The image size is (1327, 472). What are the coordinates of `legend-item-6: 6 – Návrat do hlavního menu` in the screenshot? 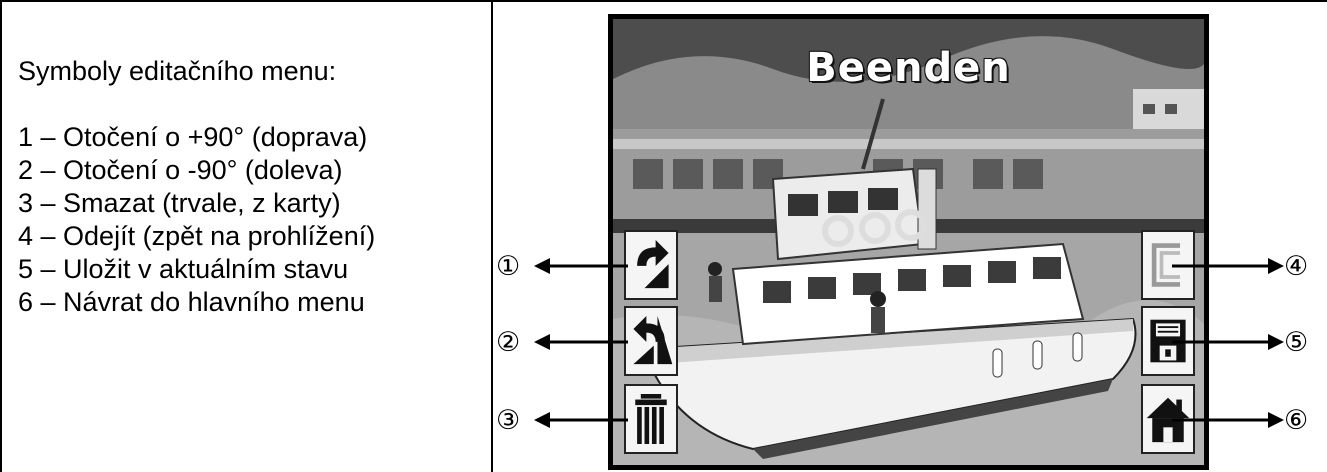 It's located at (191, 302).